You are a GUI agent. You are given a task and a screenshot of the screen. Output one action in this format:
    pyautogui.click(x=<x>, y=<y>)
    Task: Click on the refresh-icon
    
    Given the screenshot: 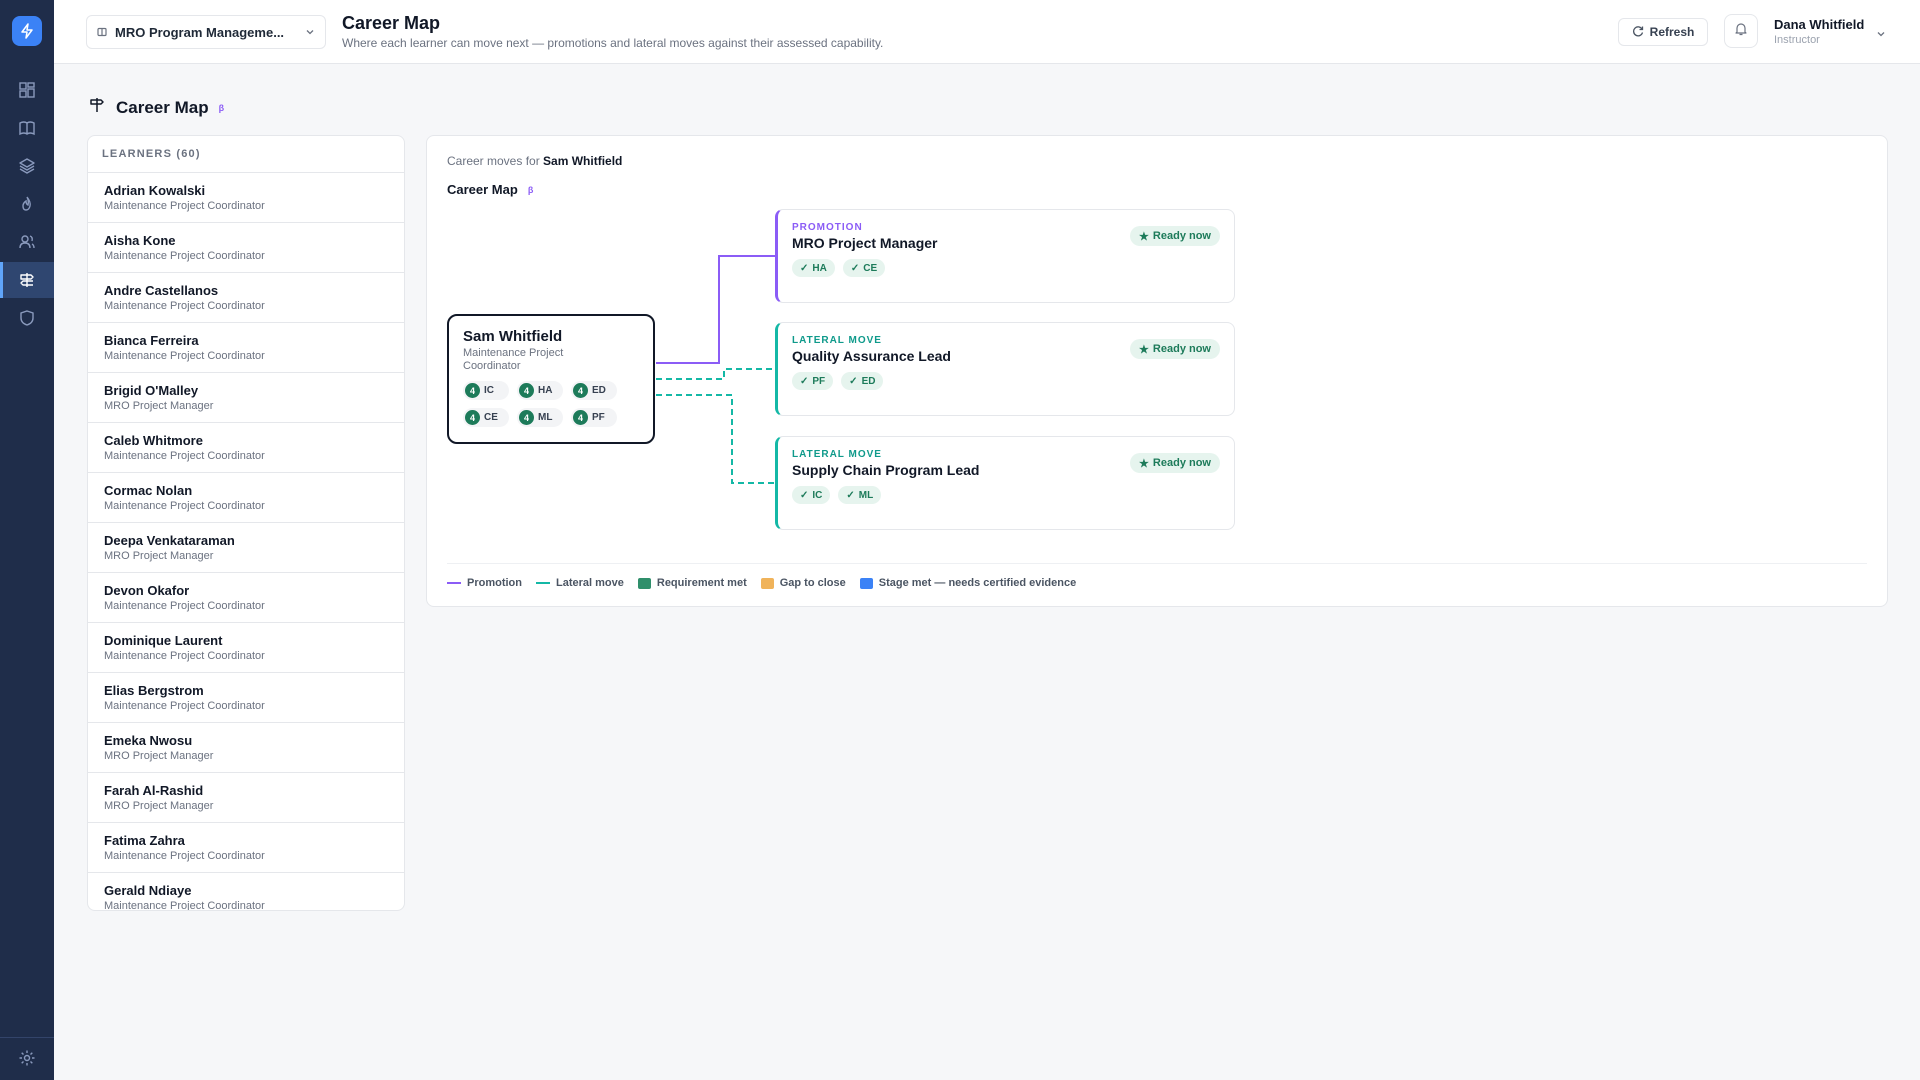 What is the action you would take?
    pyautogui.click(x=1638, y=32)
    